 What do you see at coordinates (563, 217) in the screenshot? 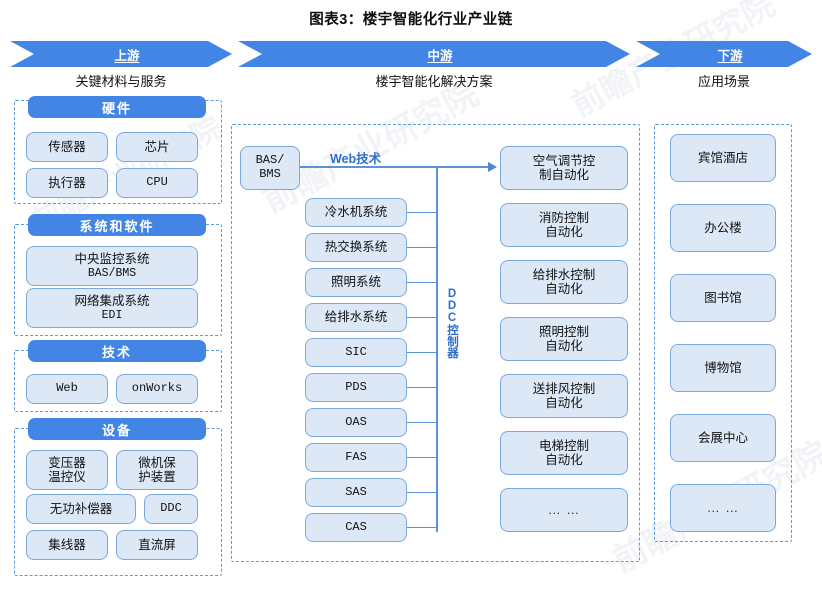
I see `output-label-line1: 消防控制` at bounding box center [563, 217].